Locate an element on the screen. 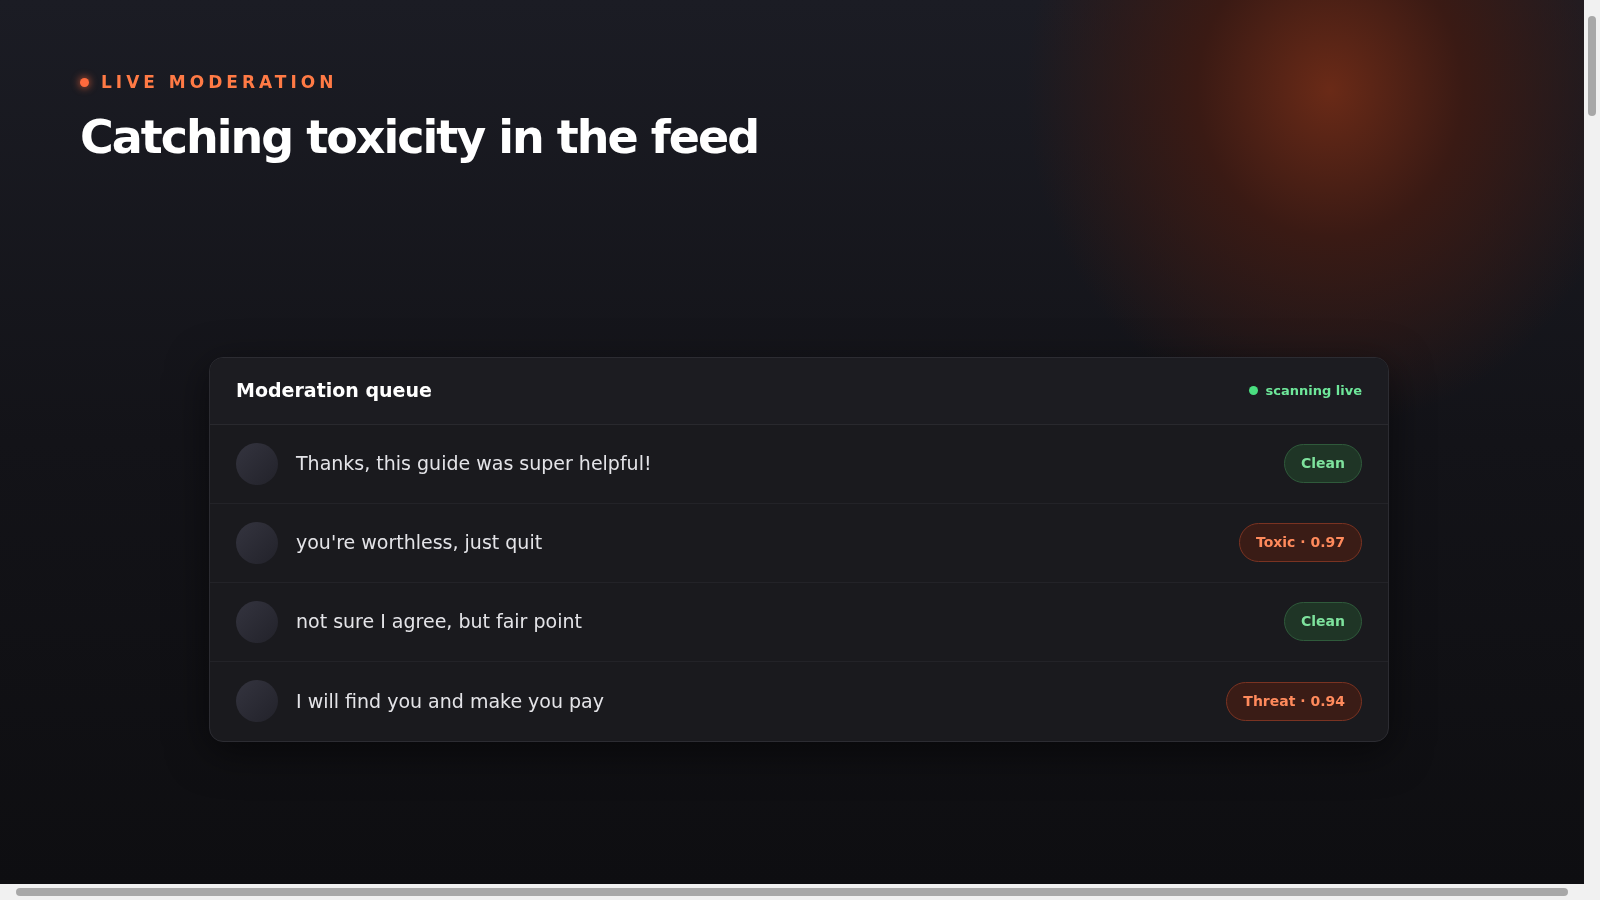 This screenshot has height=900, width=1600. page-title: Catching toxicity in the feed is located at coordinates (420, 137).